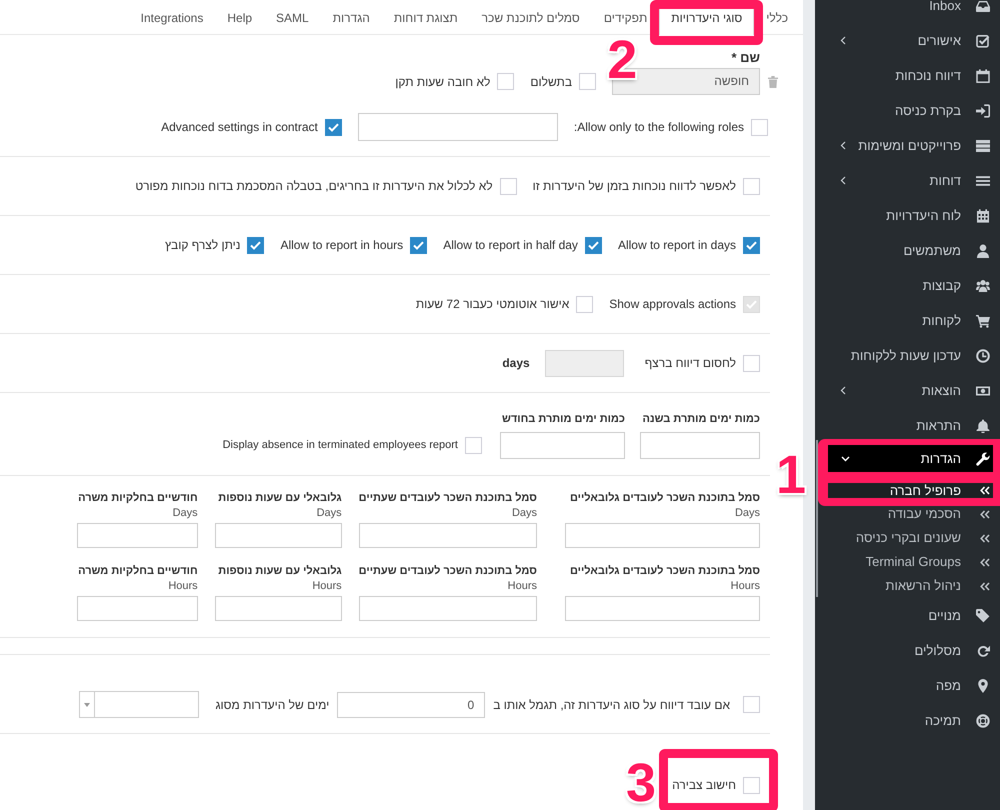 Image resolution: width=1000 pixels, height=810 pixels. What do you see at coordinates (907, 562) in the screenshot?
I see `submenu-item: Terminal Groups` at bounding box center [907, 562].